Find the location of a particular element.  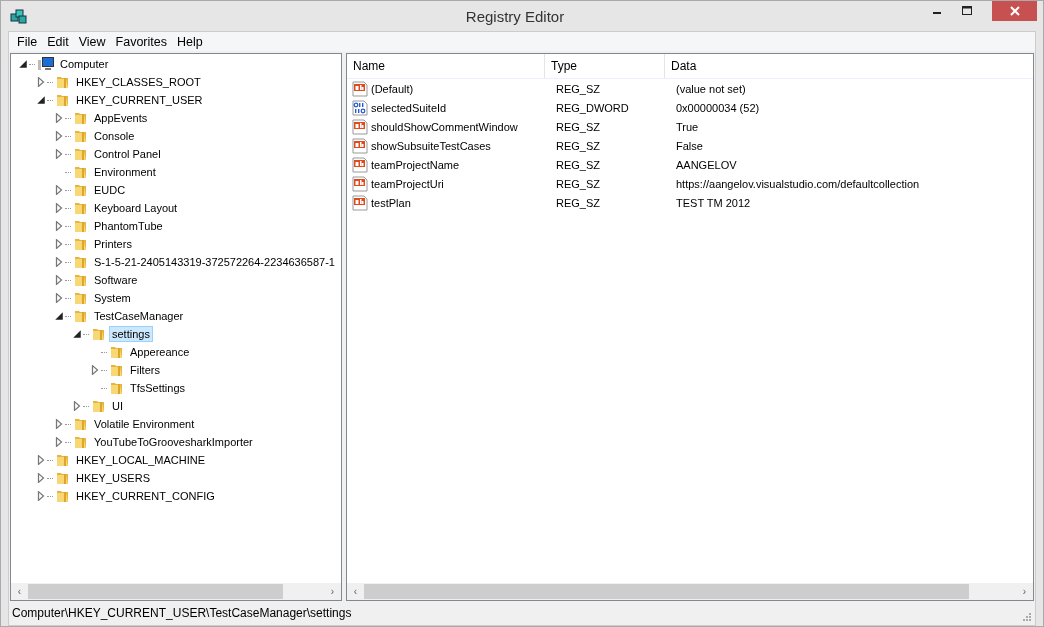

menu-item: Edit is located at coordinates (58, 41).